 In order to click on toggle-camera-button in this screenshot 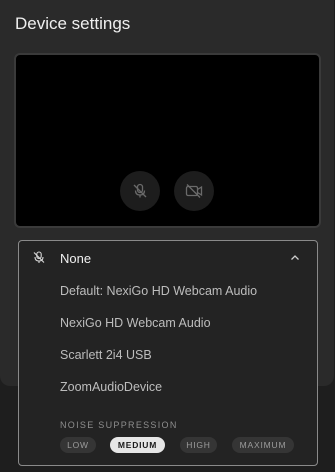, I will do `click(194, 191)`.